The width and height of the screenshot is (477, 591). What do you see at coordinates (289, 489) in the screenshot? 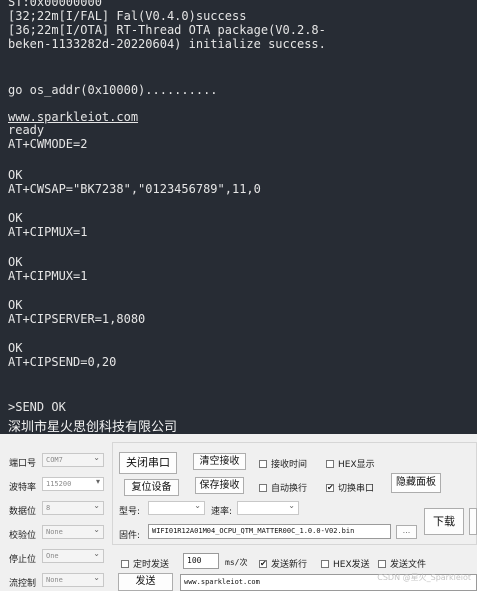
I see `auto-wrap-label: 自动换行` at bounding box center [289, 489].